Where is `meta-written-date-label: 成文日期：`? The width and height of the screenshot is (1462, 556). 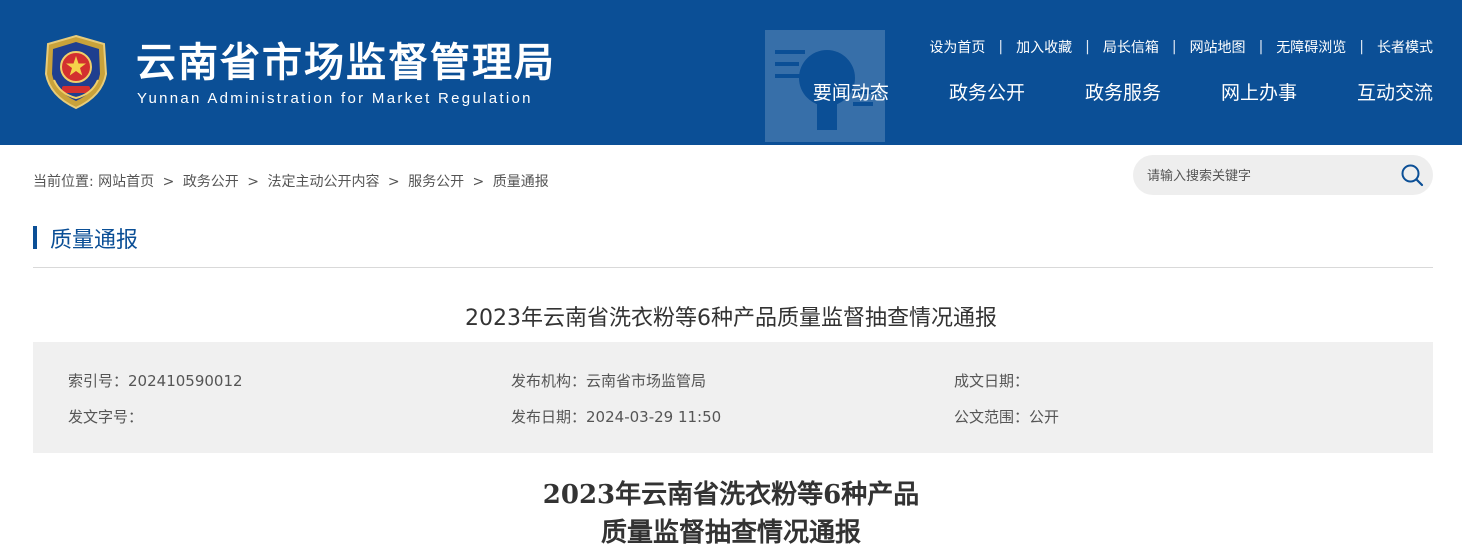 meta-written-date-label: 成文日期： is located at coordinates (992, 381).